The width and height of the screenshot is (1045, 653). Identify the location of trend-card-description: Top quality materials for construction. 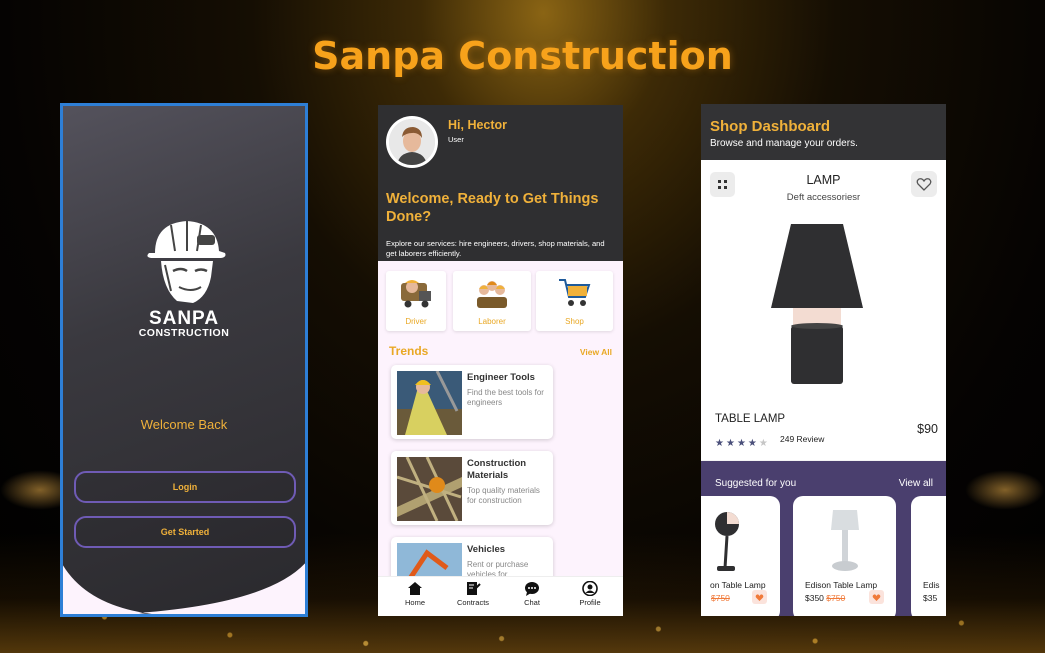
(503, 495).